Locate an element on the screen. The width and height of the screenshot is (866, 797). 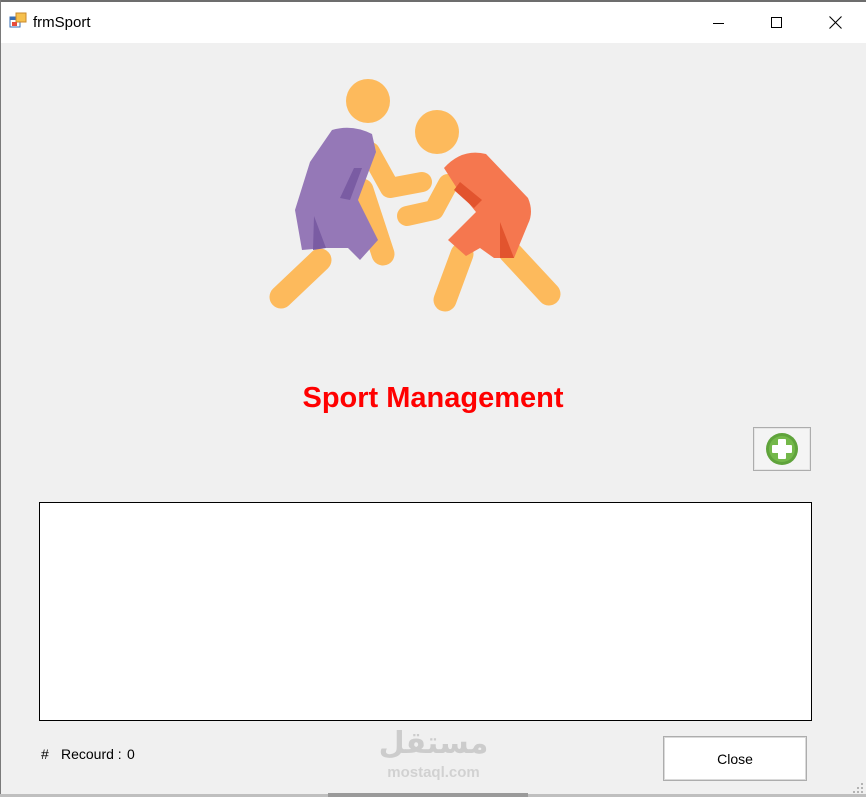
watermark: مستقل mostaql.com is located at coordinates (433, 755).